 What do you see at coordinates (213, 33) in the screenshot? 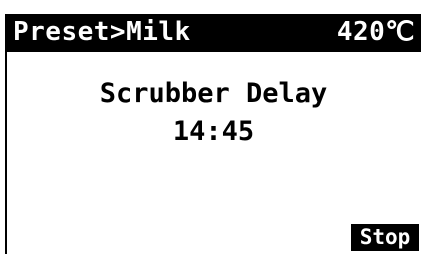
I see `header-bar: Preset>Milk 420℃` at bounding box center [213, 33].